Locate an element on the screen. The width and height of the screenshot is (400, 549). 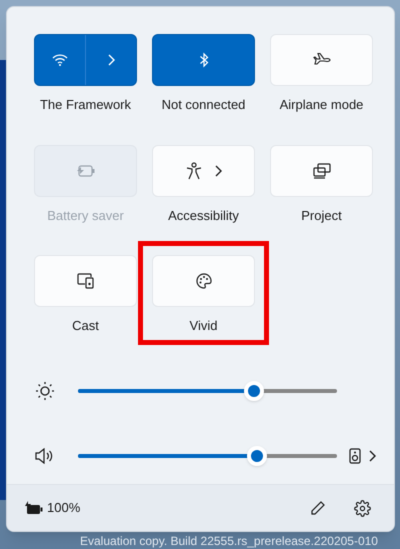
tile-label: Battery saver is located at coordinates (85, 215).